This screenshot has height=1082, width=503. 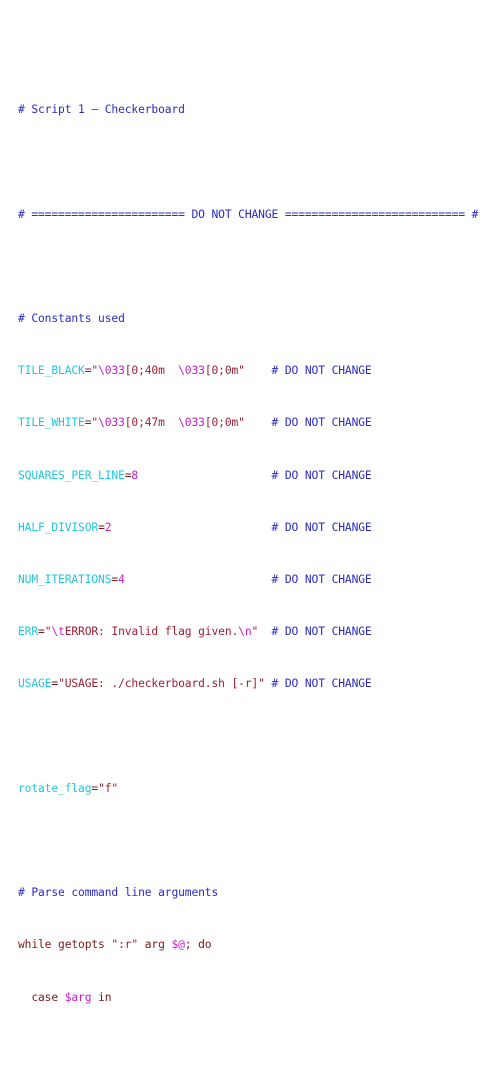 I want to click on variable-rotate-flag: rotate_flag, so click(x=55, y=788).